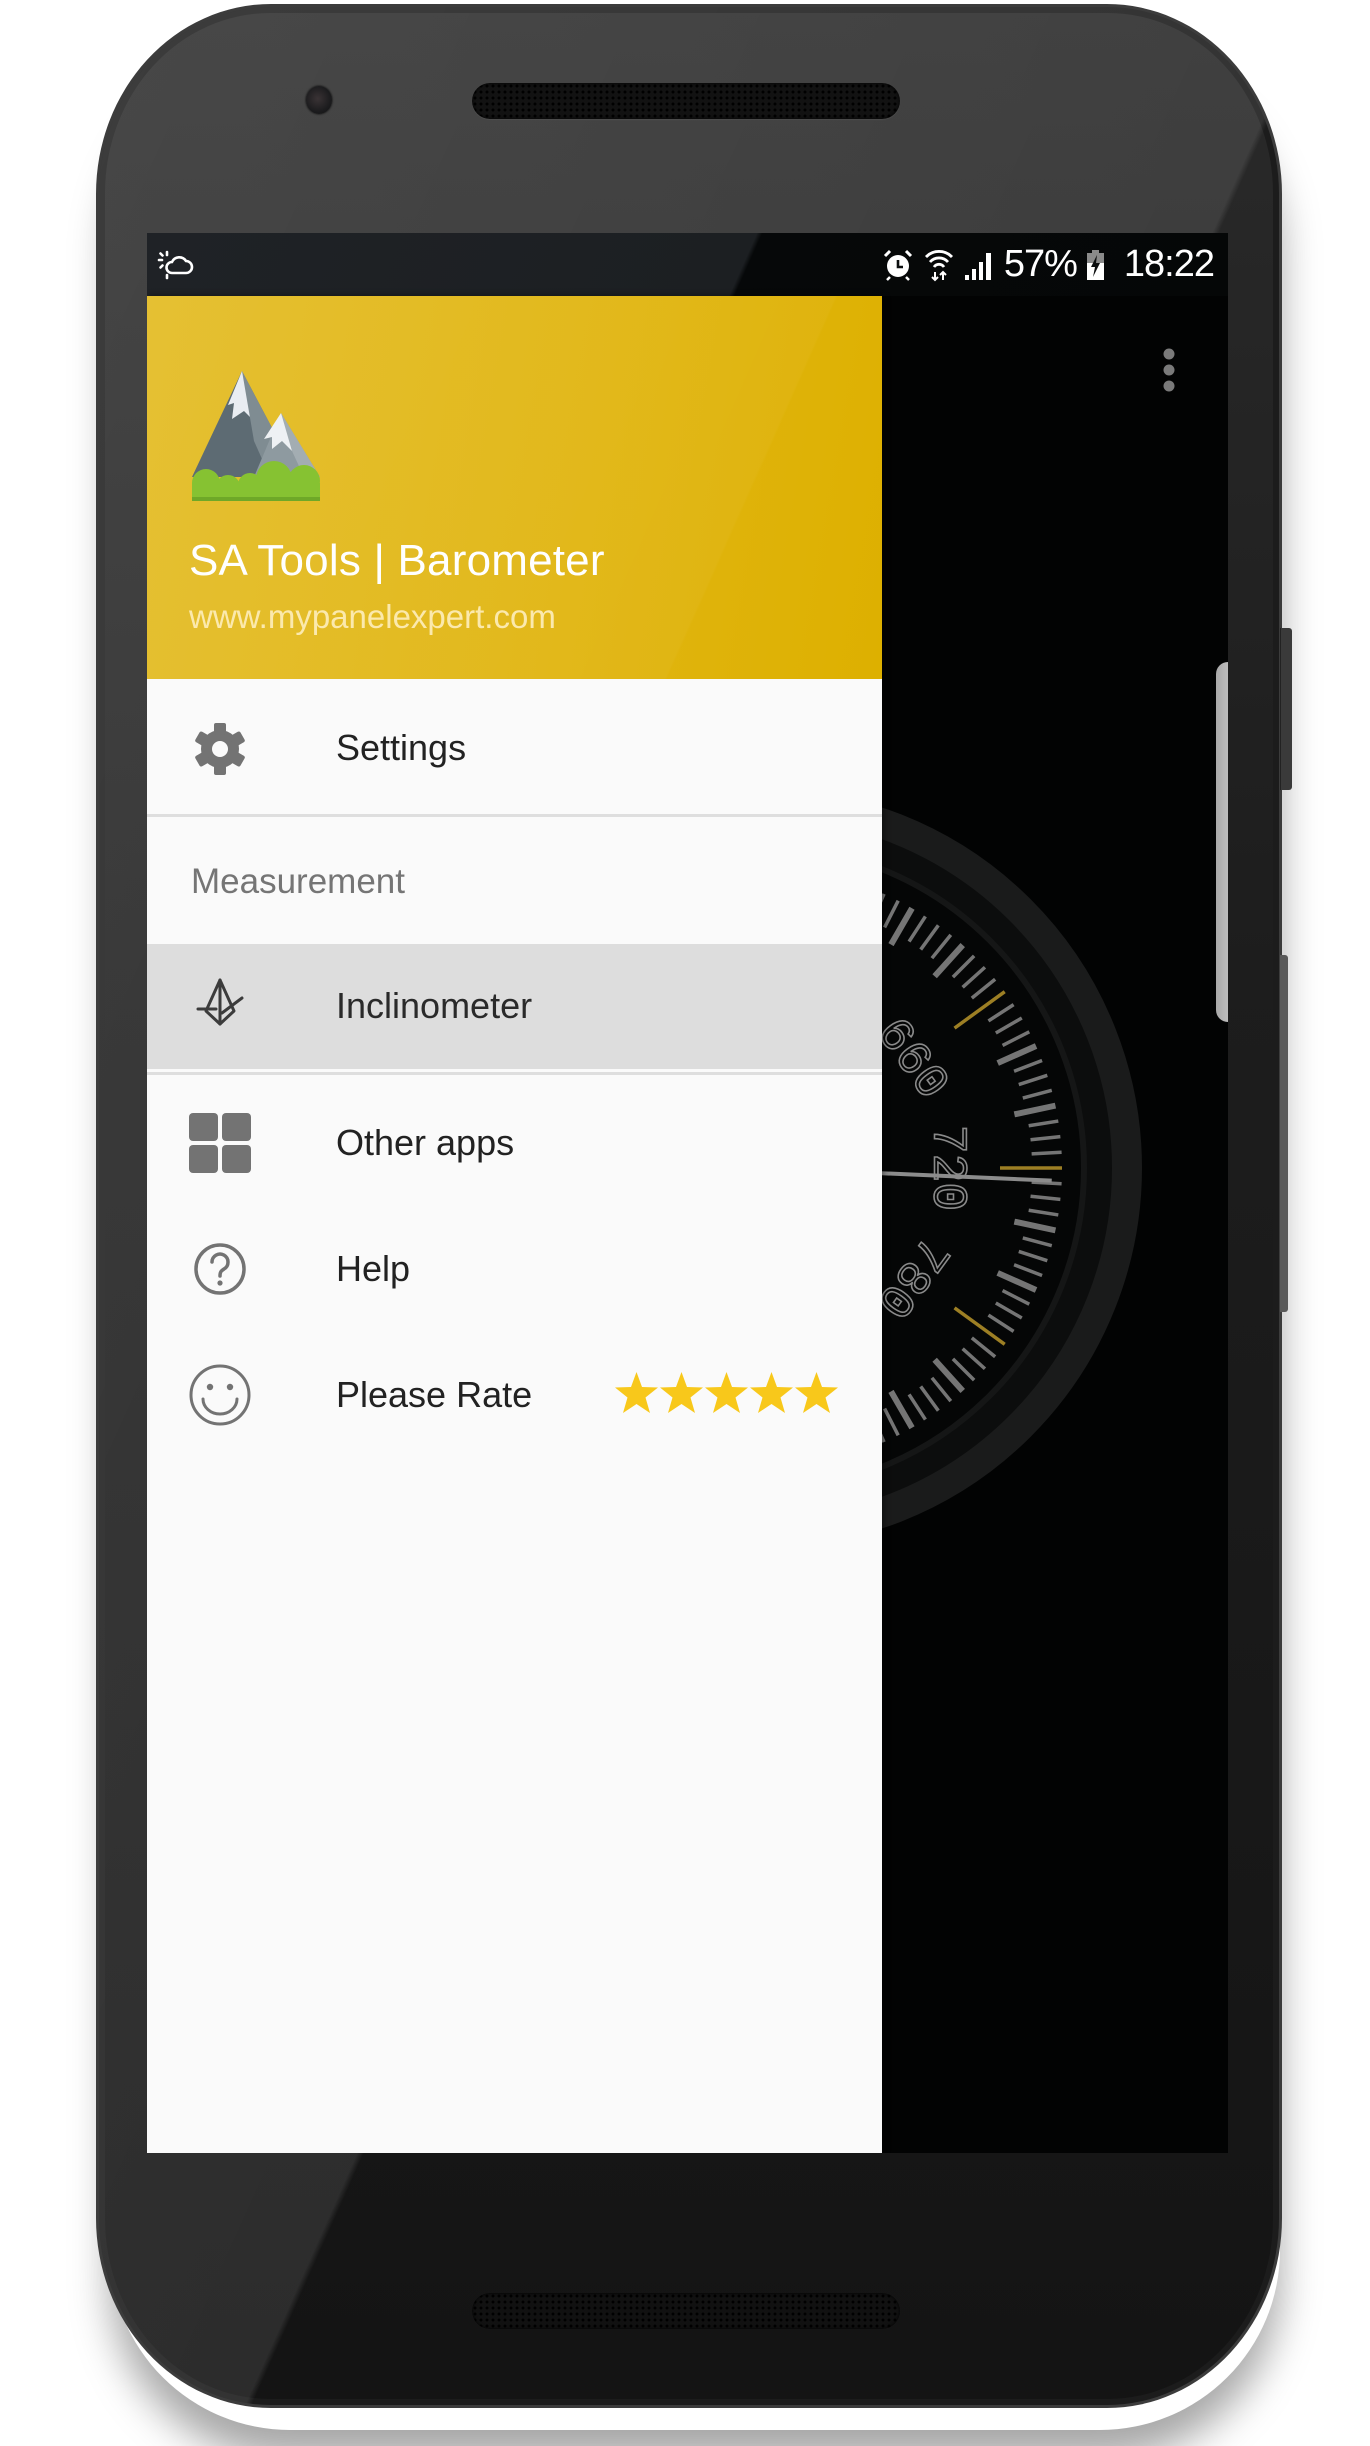 This screenshot has height=2446, width=1370. Describe the element at coordinates (220, 1269) in the screenshot. I see `help-circle-icon` at that location.